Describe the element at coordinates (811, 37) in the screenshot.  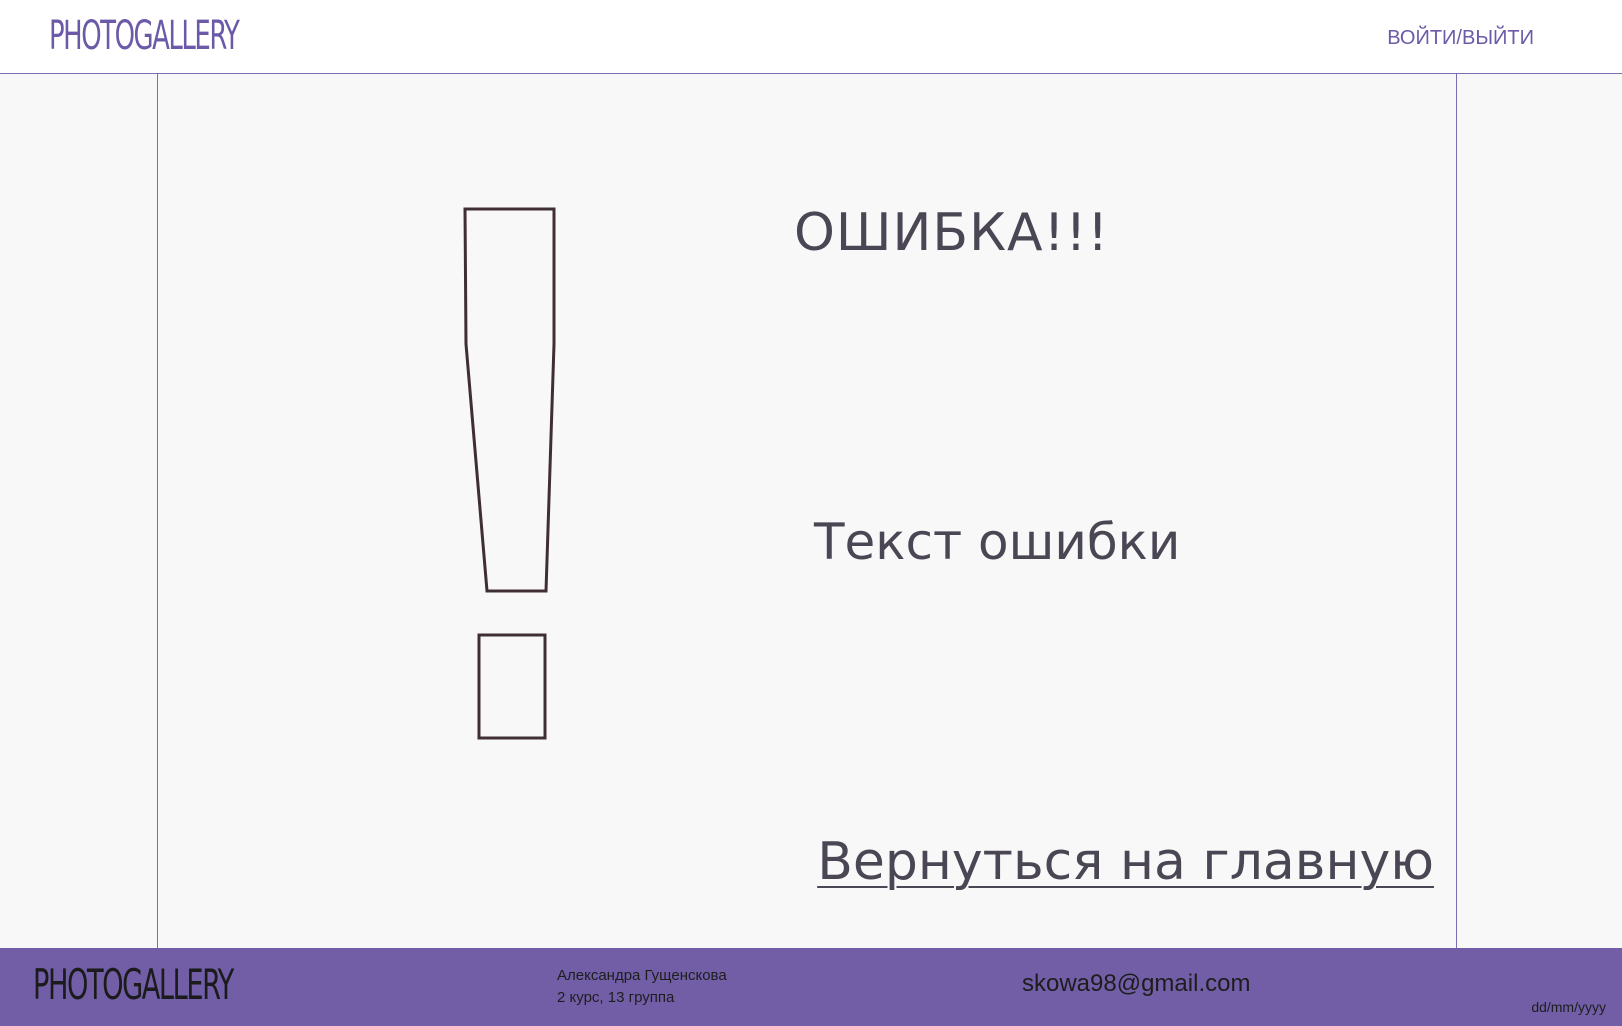
I see `header: PHOTOGALLERY ВОЙТИ/ВЫЙТИ` at that location.